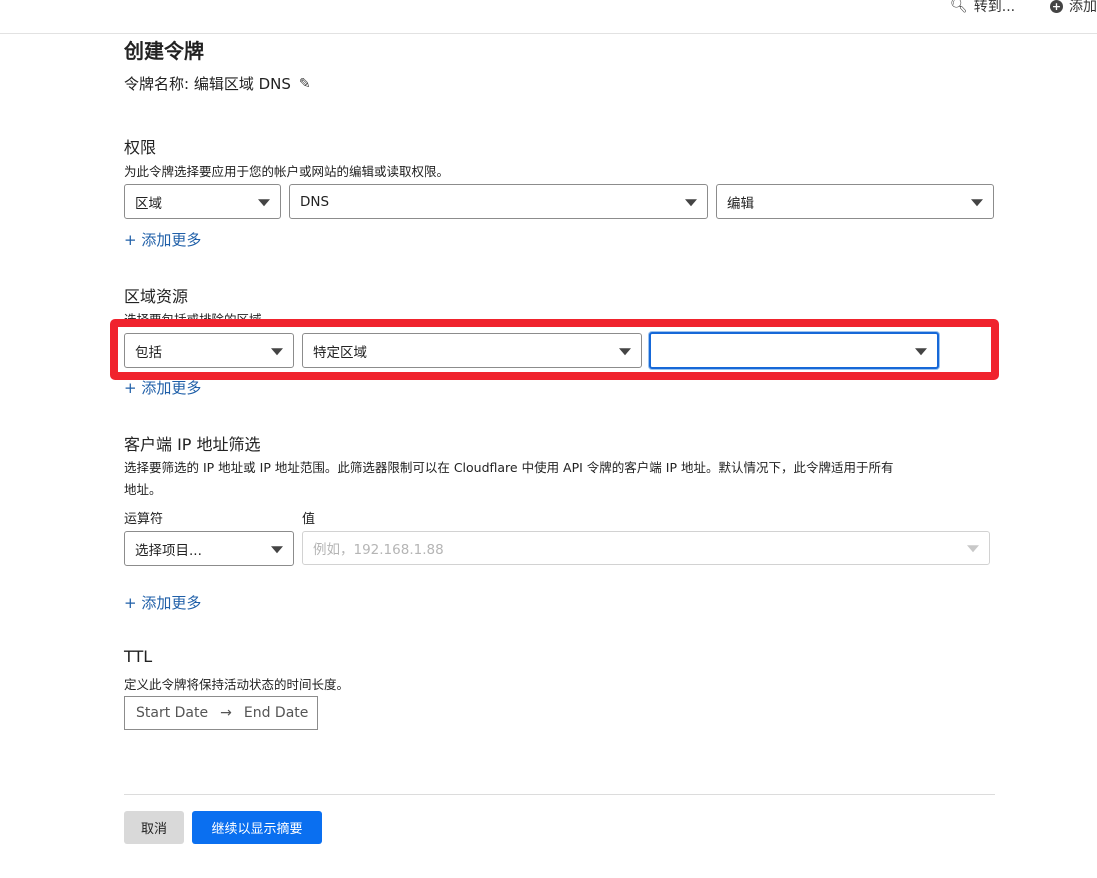 The image size is (1097, 878). I want to click on zone-include-select: 包括, so click(209, 350).